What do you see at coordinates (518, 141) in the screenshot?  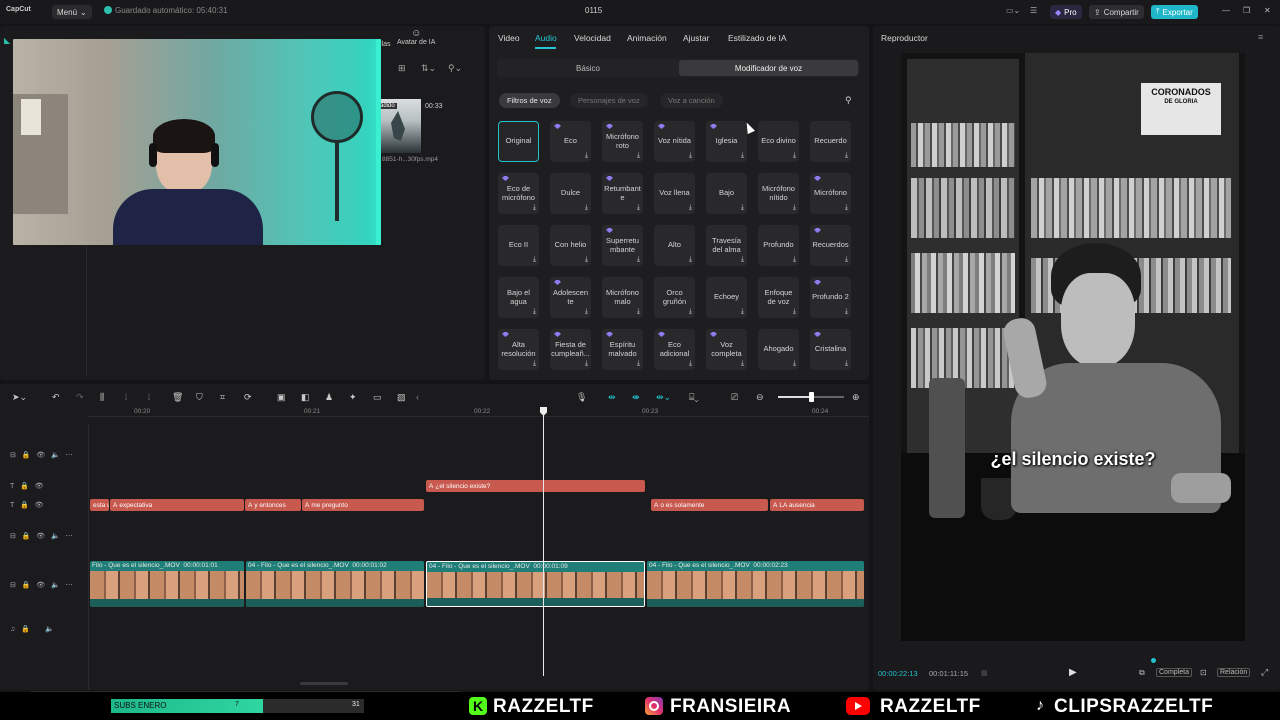 I see `voice-effect-original: Original` at bounding box center [518, 141].